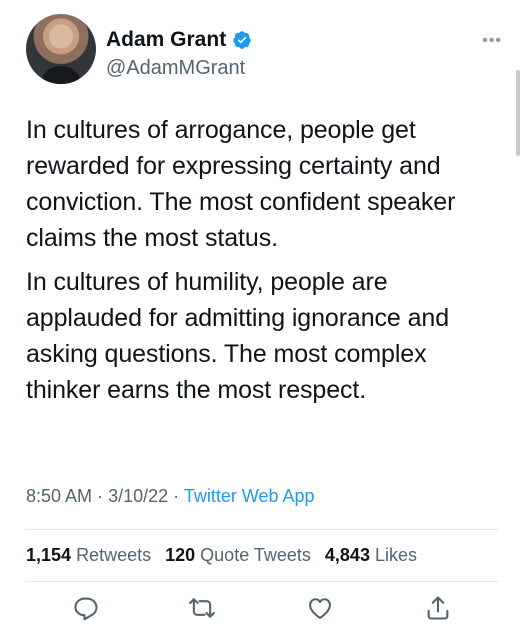 The height and width of the screenshot is (640, 524). What do you see at coordinates (170, 496) in the screenshot?
I see `tweet-meta: 8:50 AM · 3/10/22 · Twitter Web App` at bounding box center [170, 496].